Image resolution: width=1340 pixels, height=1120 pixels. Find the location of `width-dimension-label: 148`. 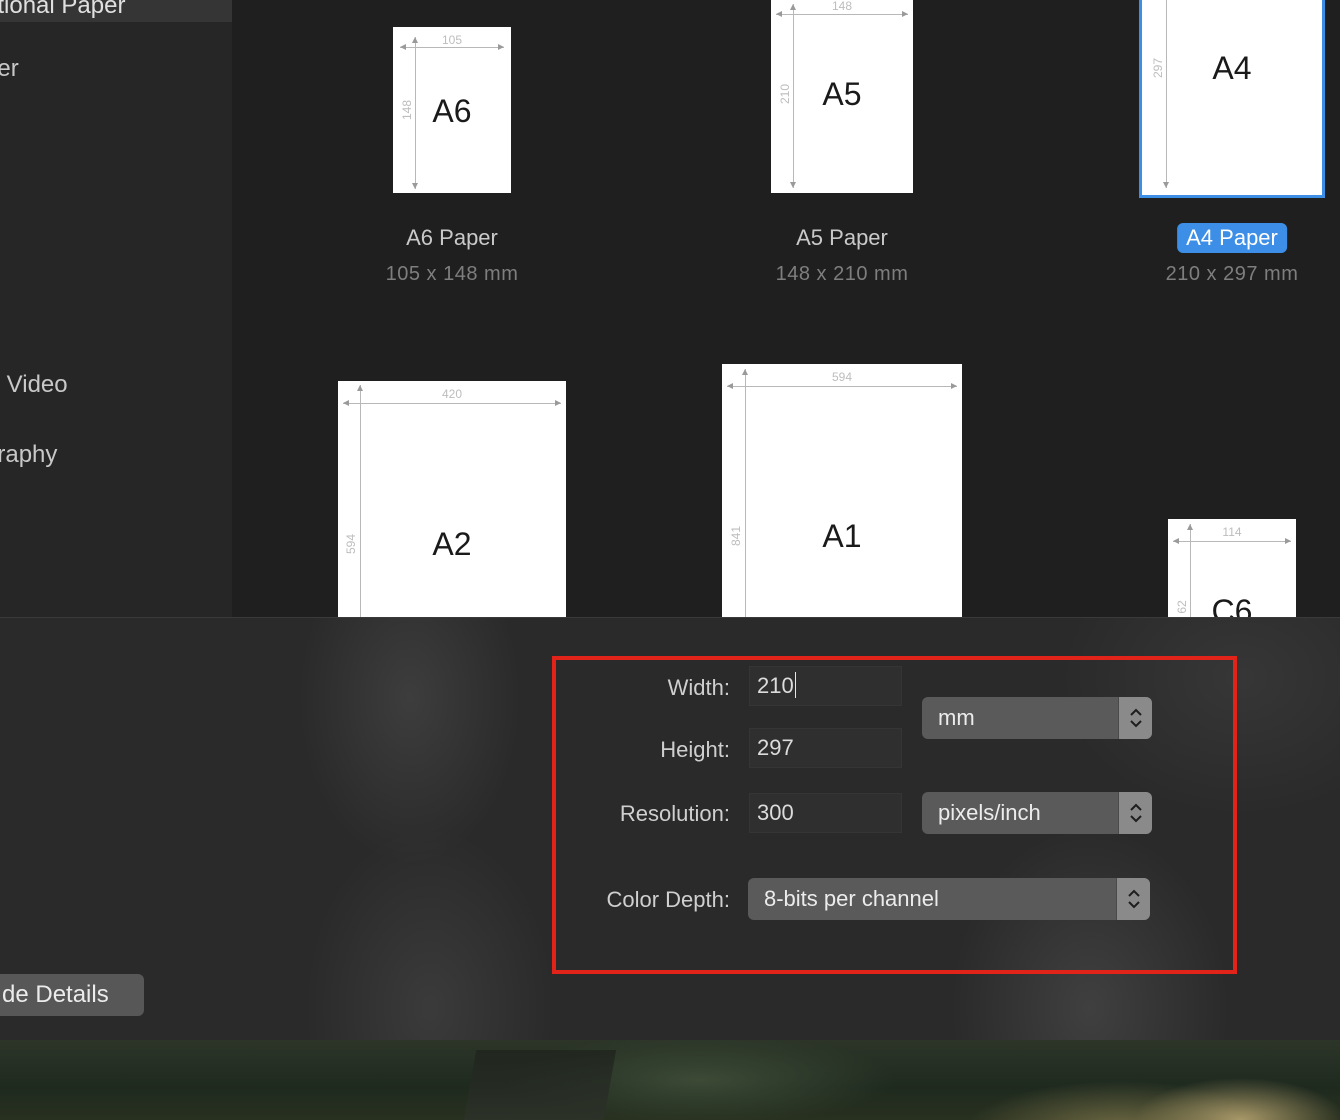

width-dimension-label: 148 is located at coordinates (842, 6).